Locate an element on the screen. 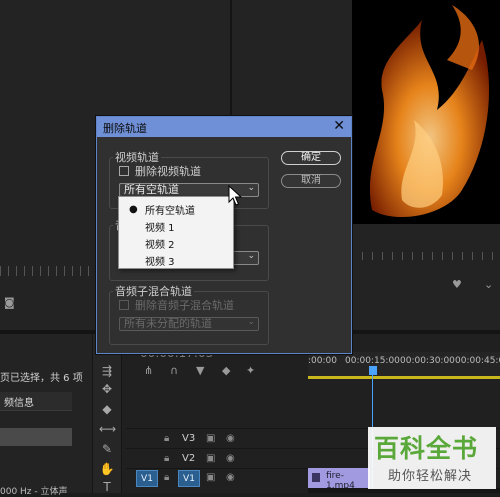  watermark-main-text: 百科全书 is located at coordinates (426, 448).